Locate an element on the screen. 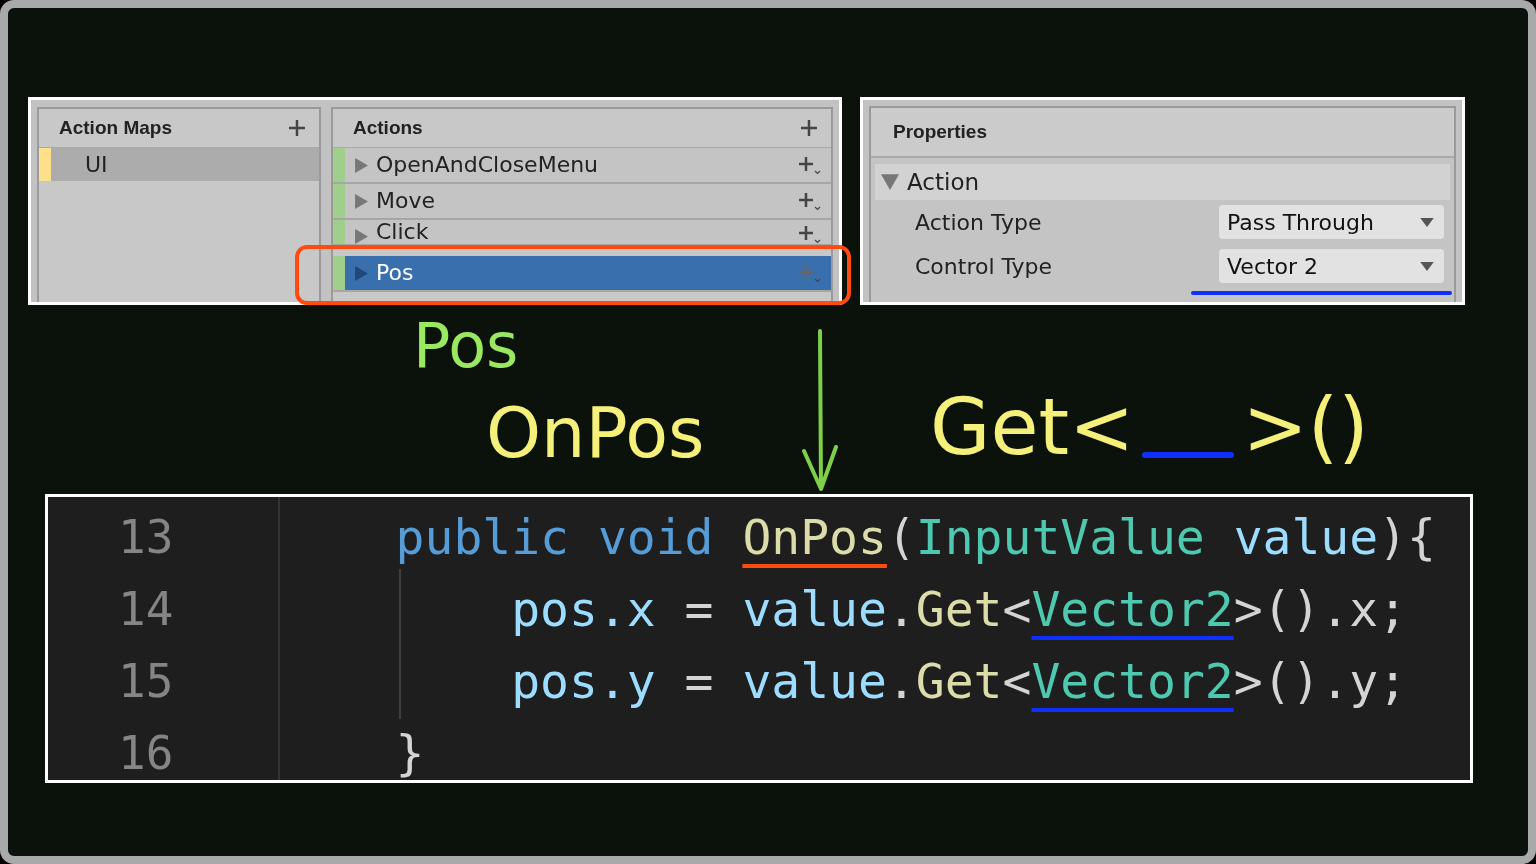  panel-title: Action Maps is located at coordinates (115, 128).